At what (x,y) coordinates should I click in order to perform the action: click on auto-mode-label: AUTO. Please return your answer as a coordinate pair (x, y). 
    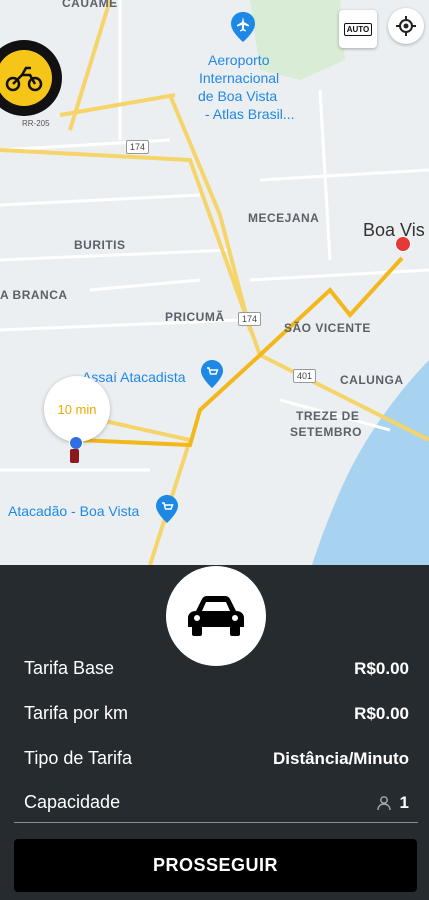
    Looking at the image, I should click on (358, 29).